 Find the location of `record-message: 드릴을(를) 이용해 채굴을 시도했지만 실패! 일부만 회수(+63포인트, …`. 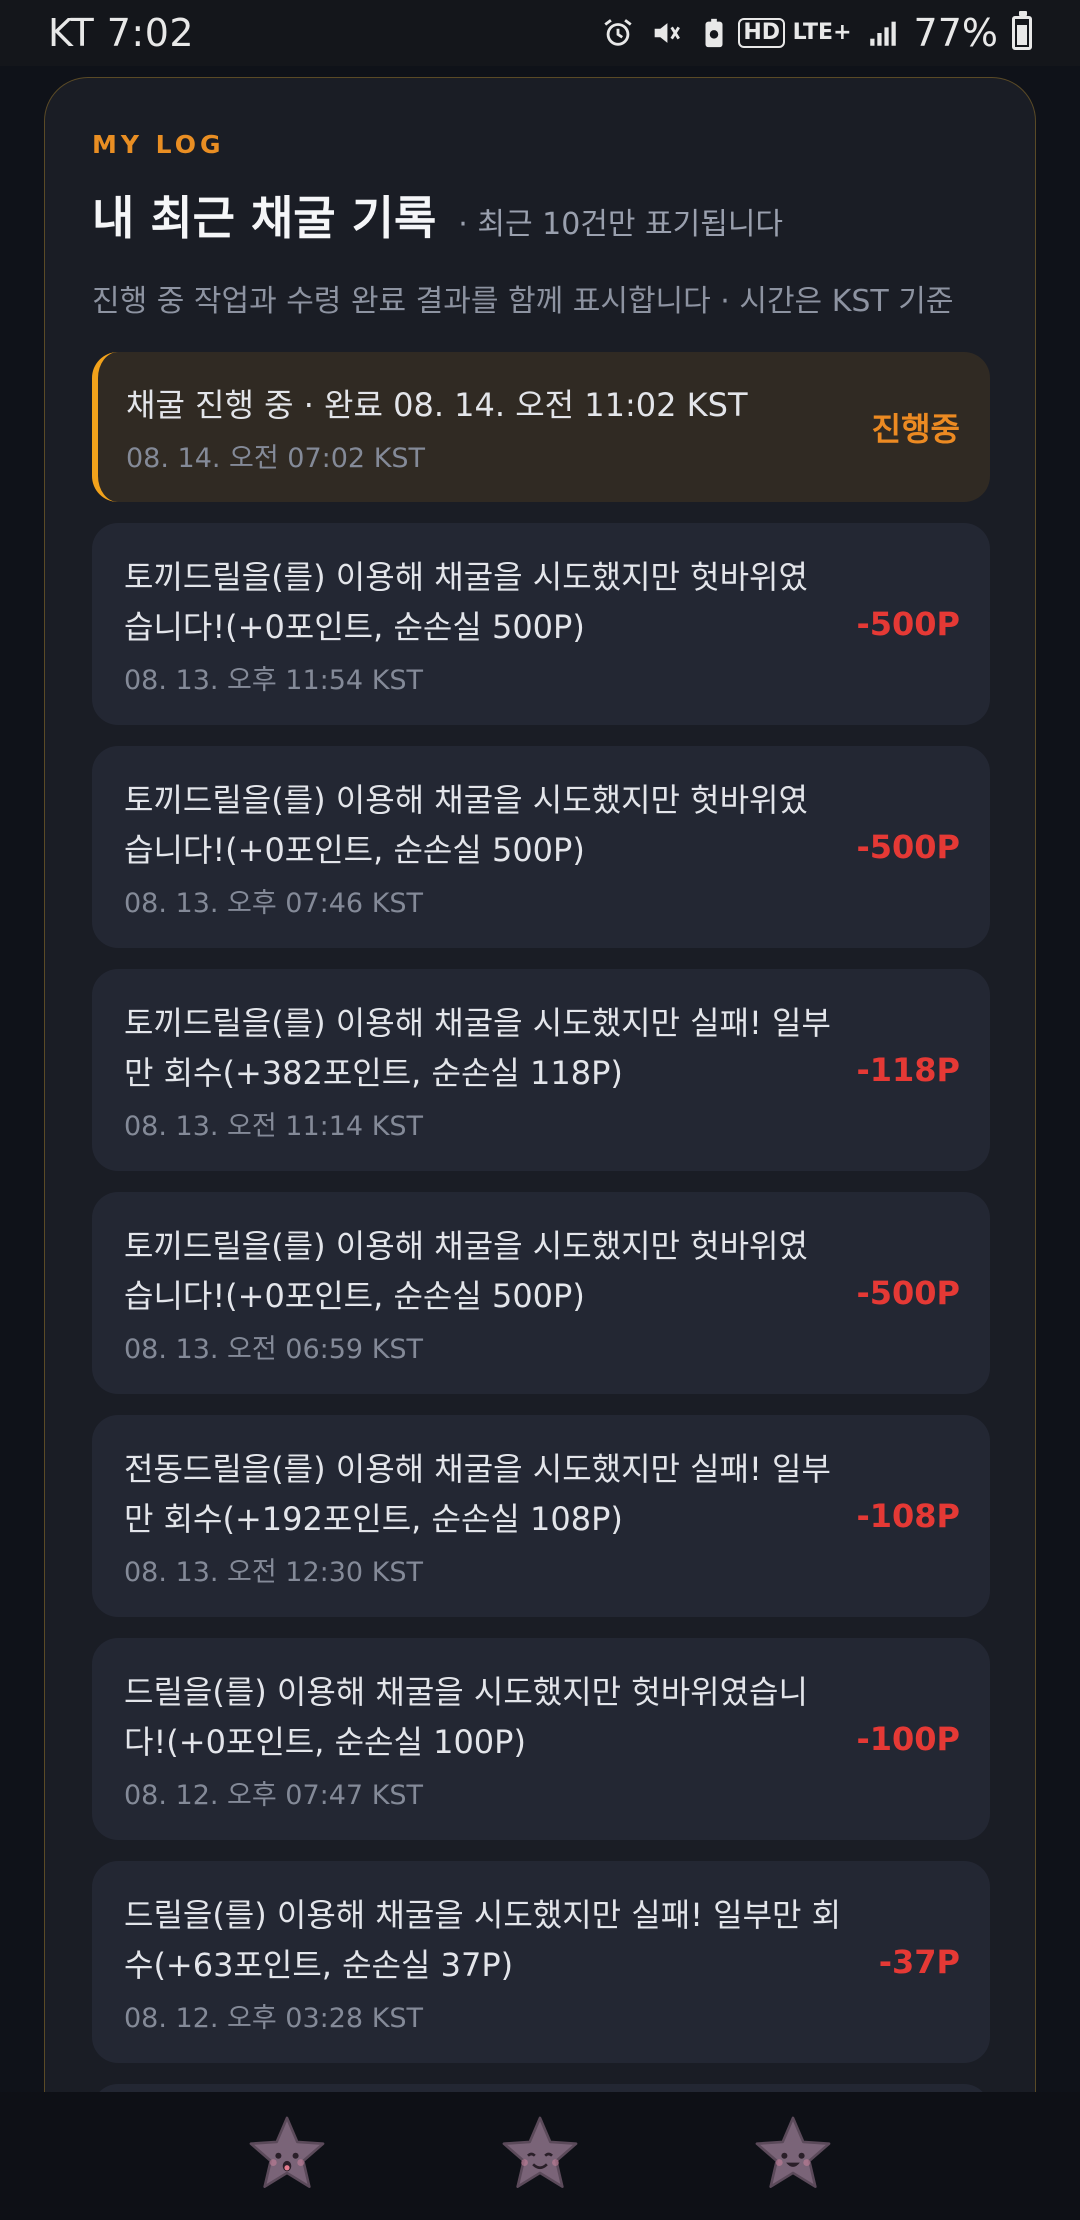

record-message: 드릴을(를) 이용해 채굴을 시도했지만 실패! 일부만 회수(+63포인트, … is located at coordinates (483, 1939).